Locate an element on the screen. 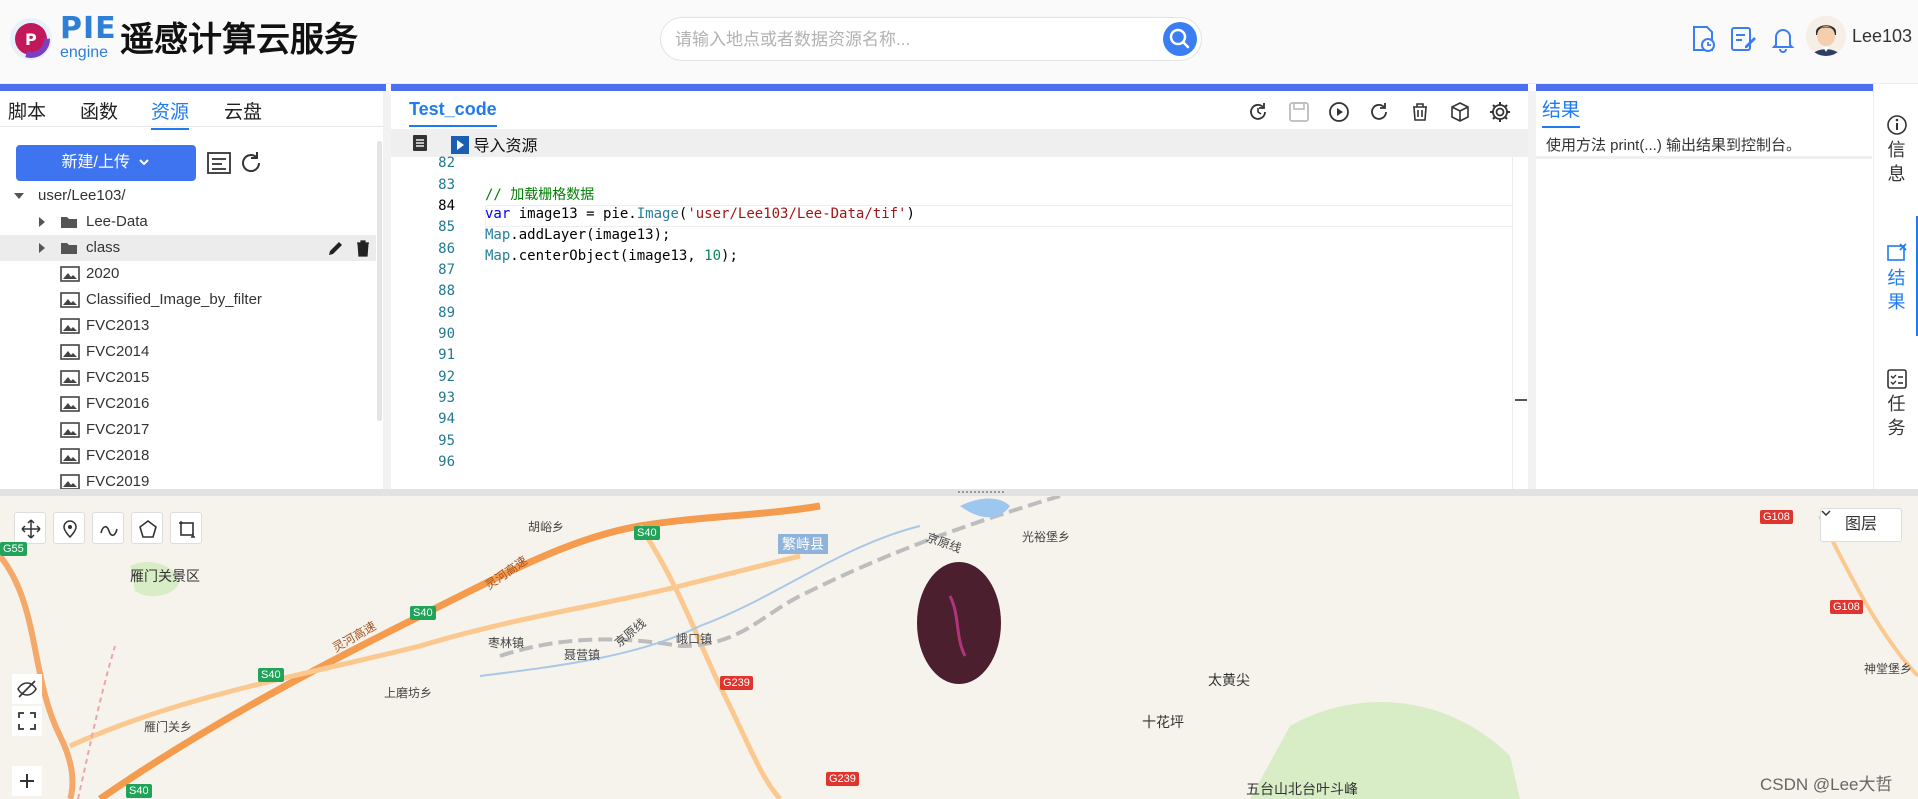 The width and height of the screenshot is (1918, 799). polyline-icon is located at coordinates (109, 531).